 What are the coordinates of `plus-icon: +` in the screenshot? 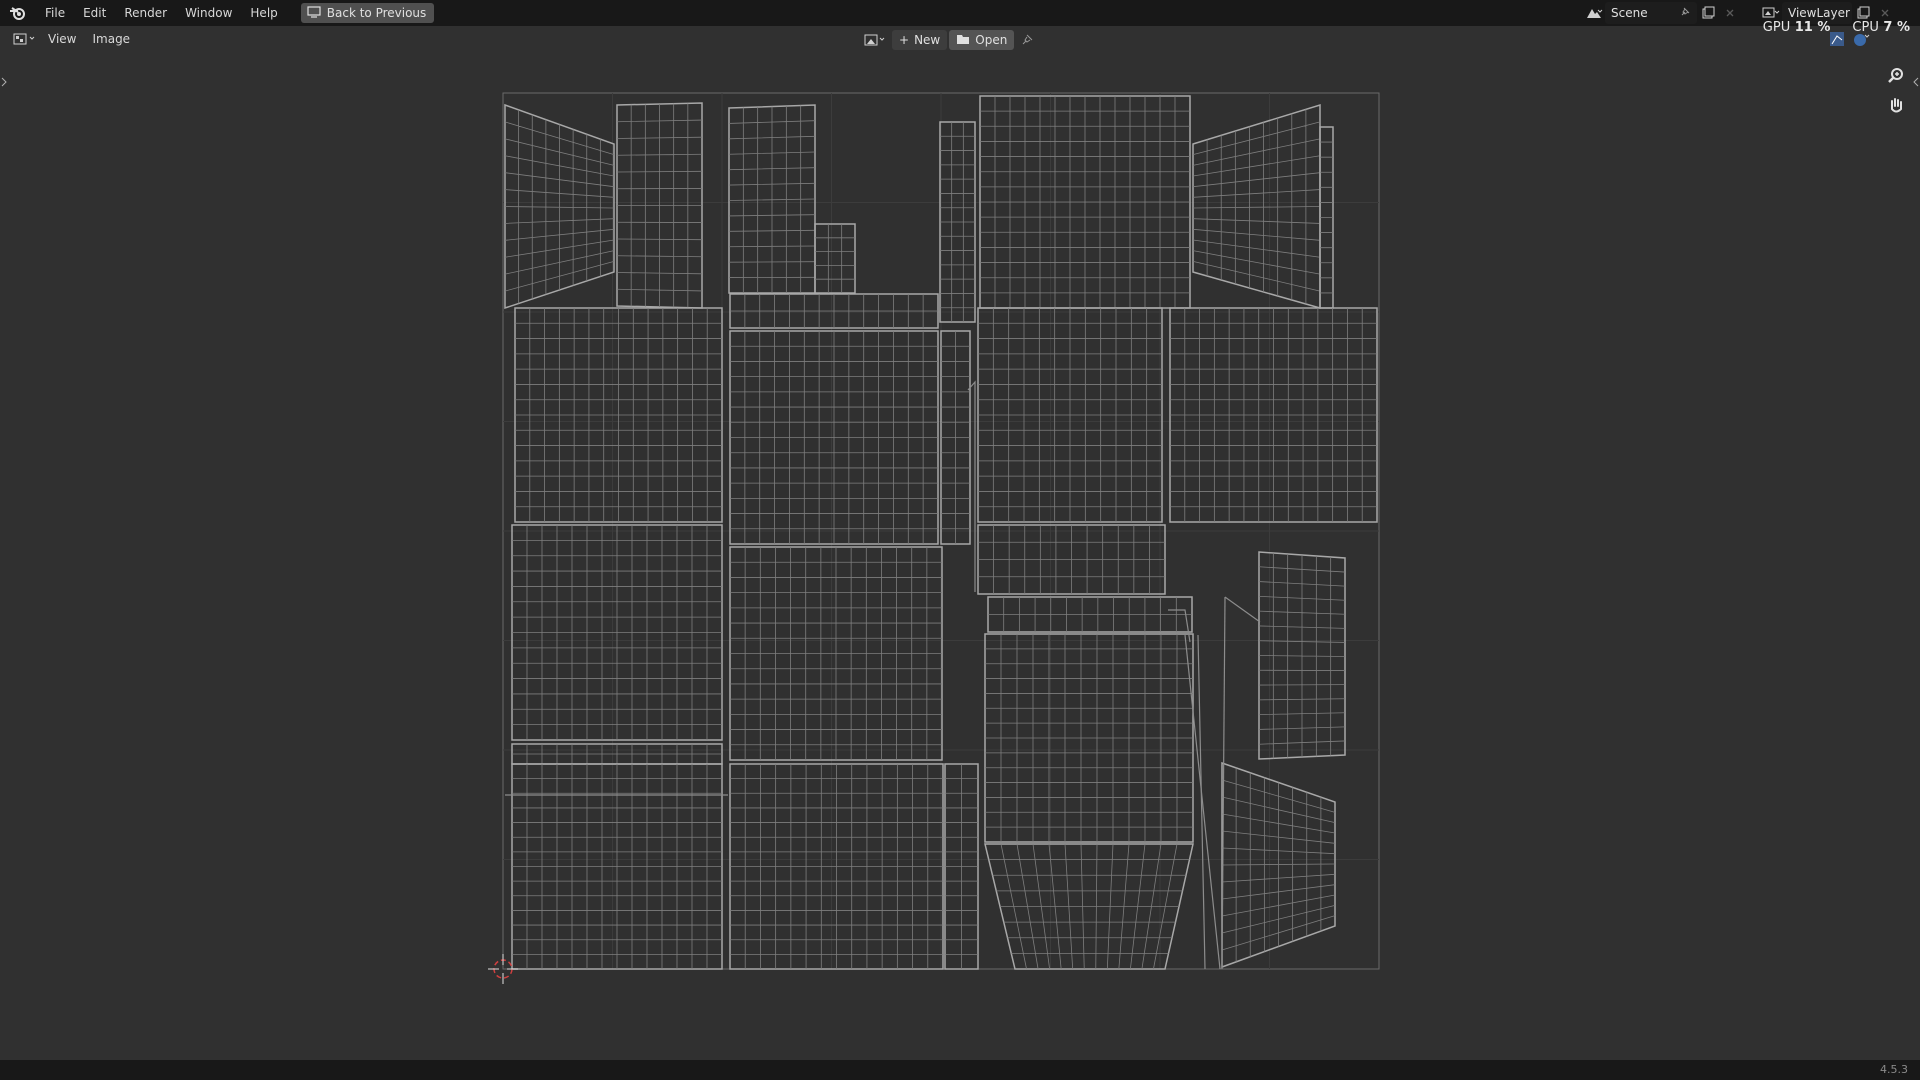 It's located at (904, 40).